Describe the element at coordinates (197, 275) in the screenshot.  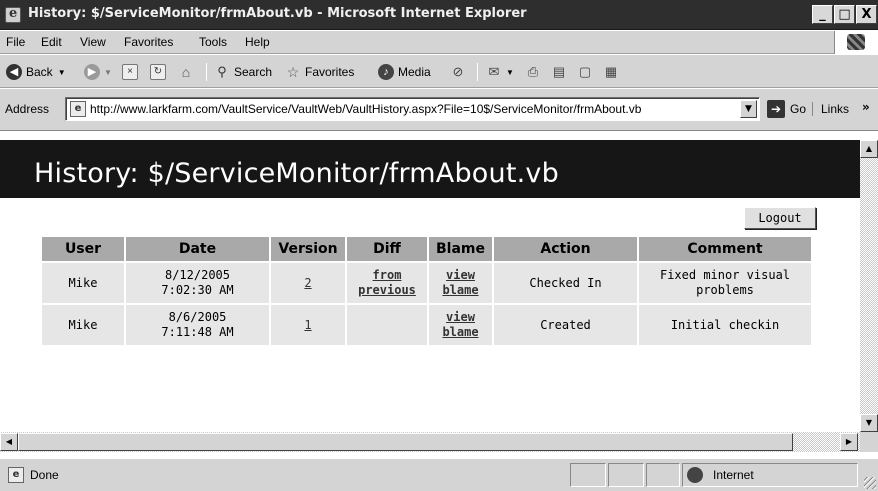
I see `date-text: 8/12/2005` at that location.